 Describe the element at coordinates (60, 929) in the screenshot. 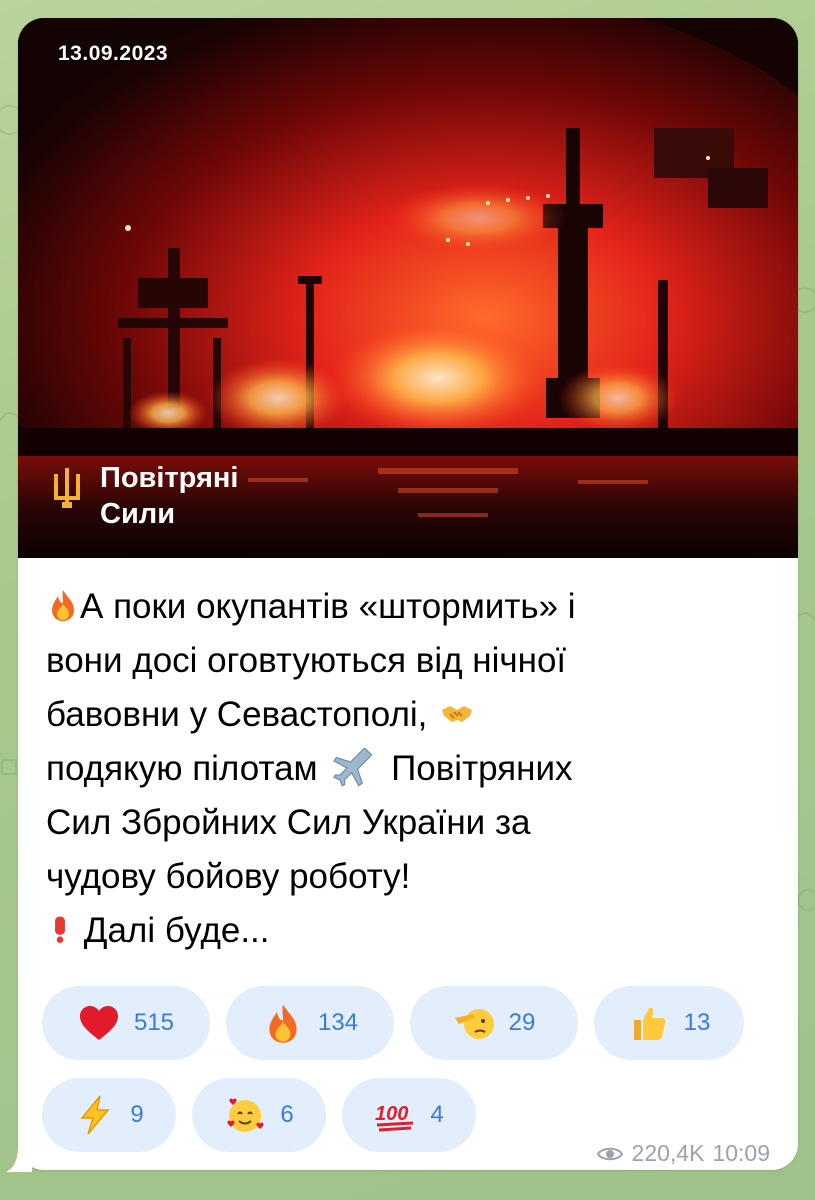

I see `exclamation-emoji-icon` at that location.